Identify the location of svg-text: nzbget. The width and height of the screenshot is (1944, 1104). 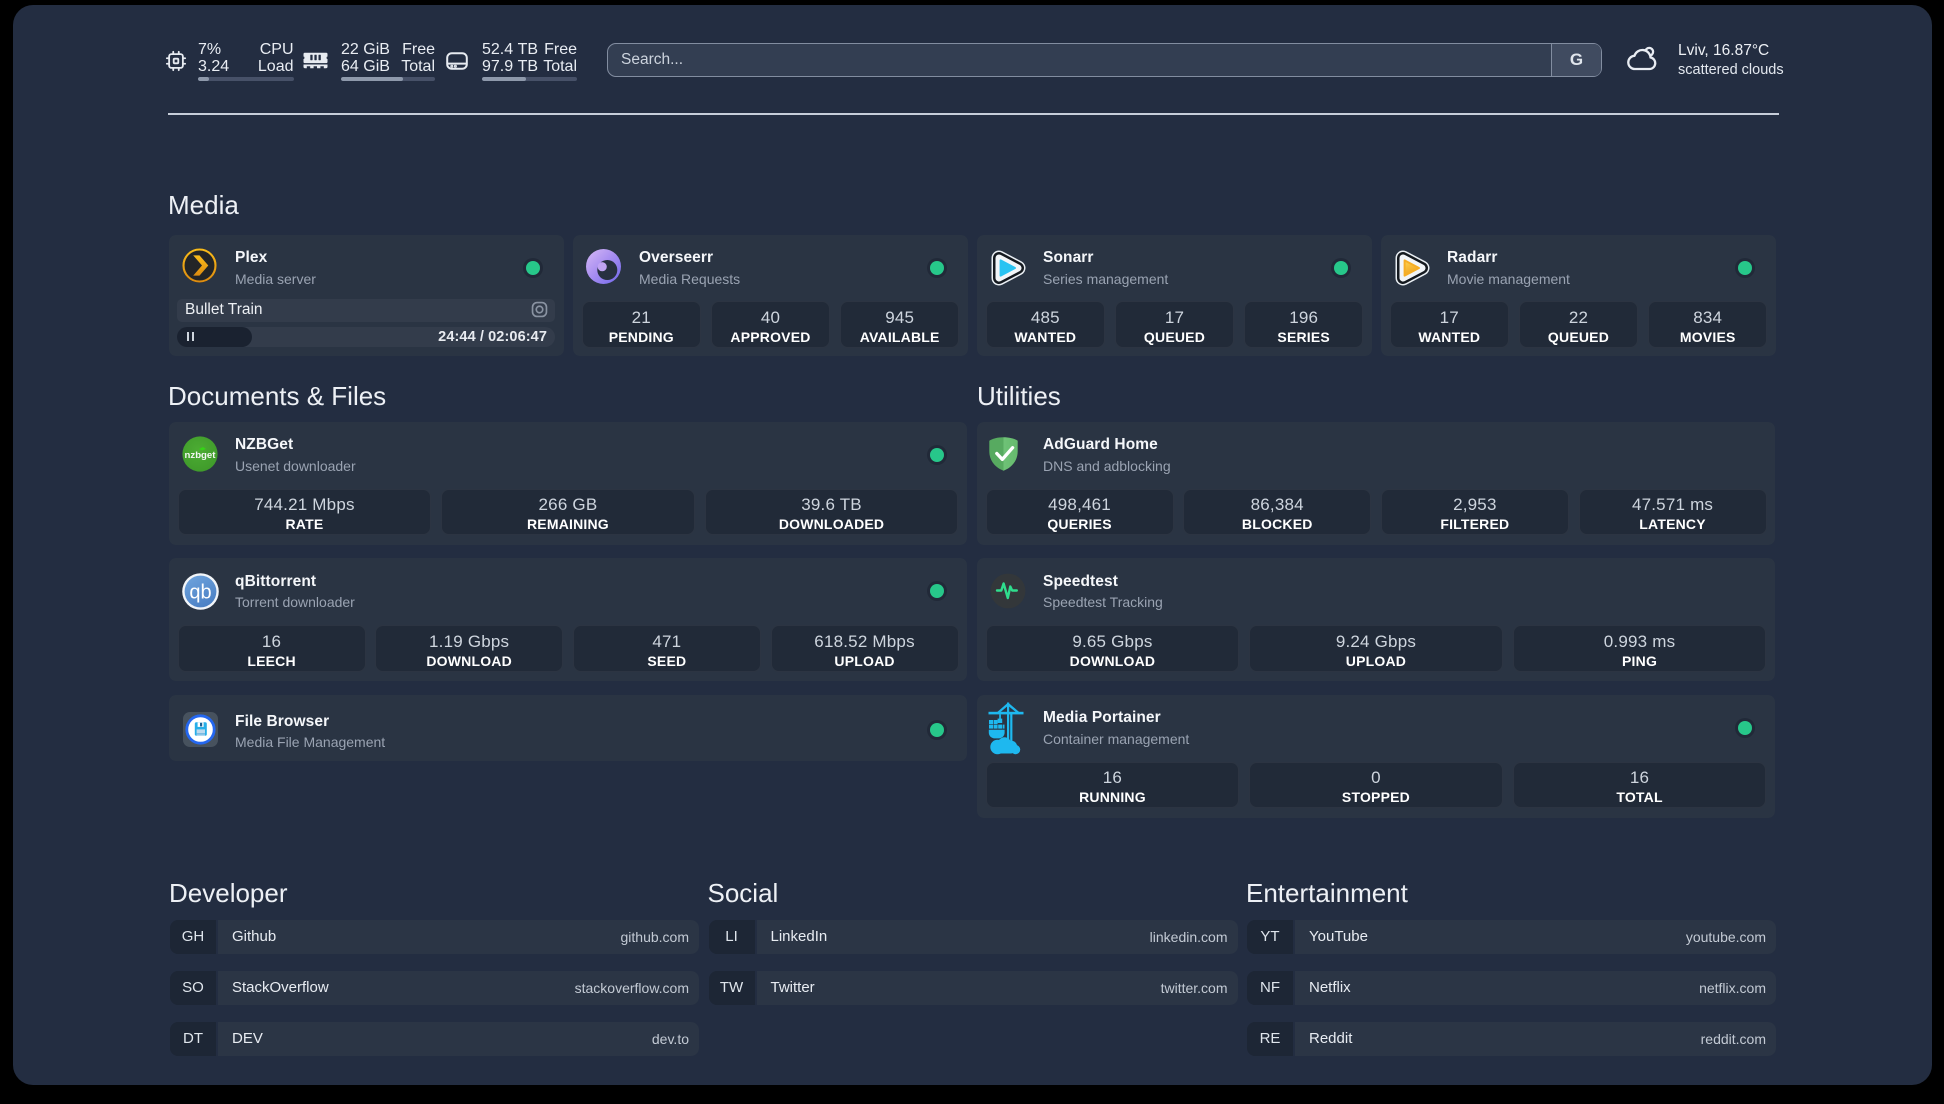
(201, 455).